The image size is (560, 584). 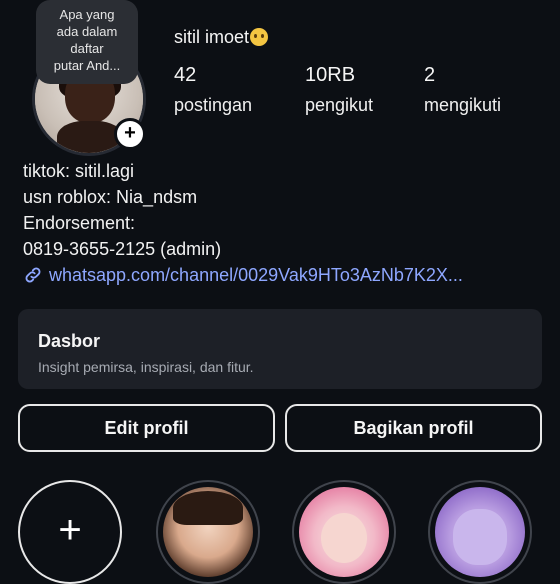 I want to click on edit-profile-button: Edit profil, so click(x=146, y=428).